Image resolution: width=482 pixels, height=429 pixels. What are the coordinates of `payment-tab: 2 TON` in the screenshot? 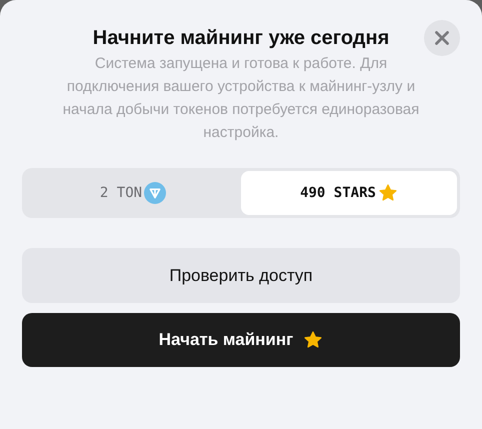 It's located at (133, 193).